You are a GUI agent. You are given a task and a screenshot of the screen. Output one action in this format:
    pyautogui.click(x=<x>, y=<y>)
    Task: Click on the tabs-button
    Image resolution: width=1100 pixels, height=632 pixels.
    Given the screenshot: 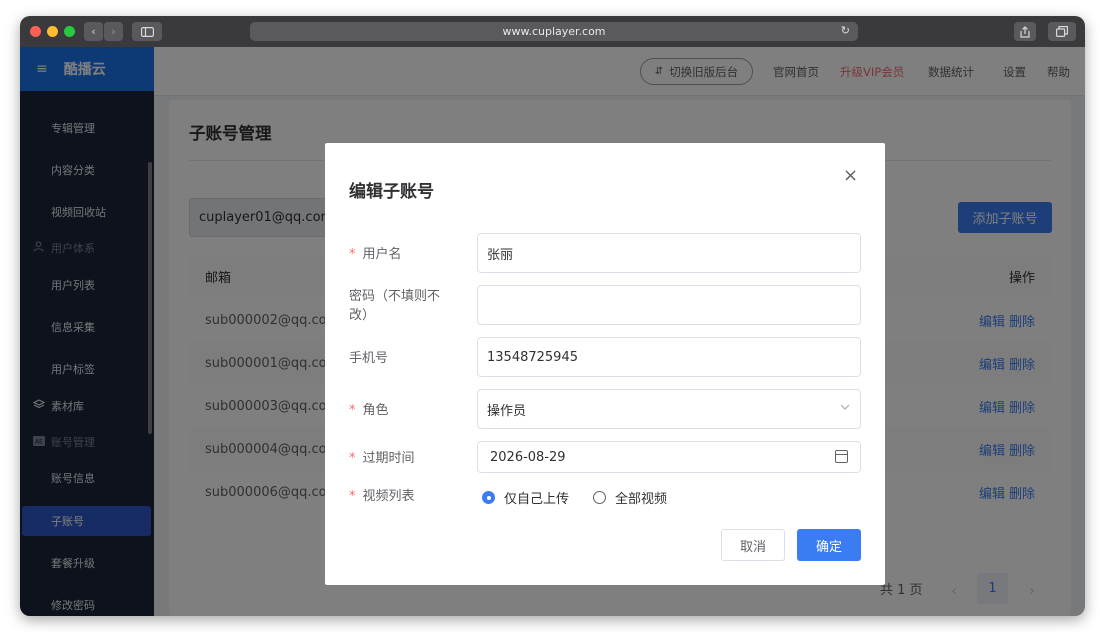 What is the action you would take?
    pyautogui.click(x=1062, y=31)
    